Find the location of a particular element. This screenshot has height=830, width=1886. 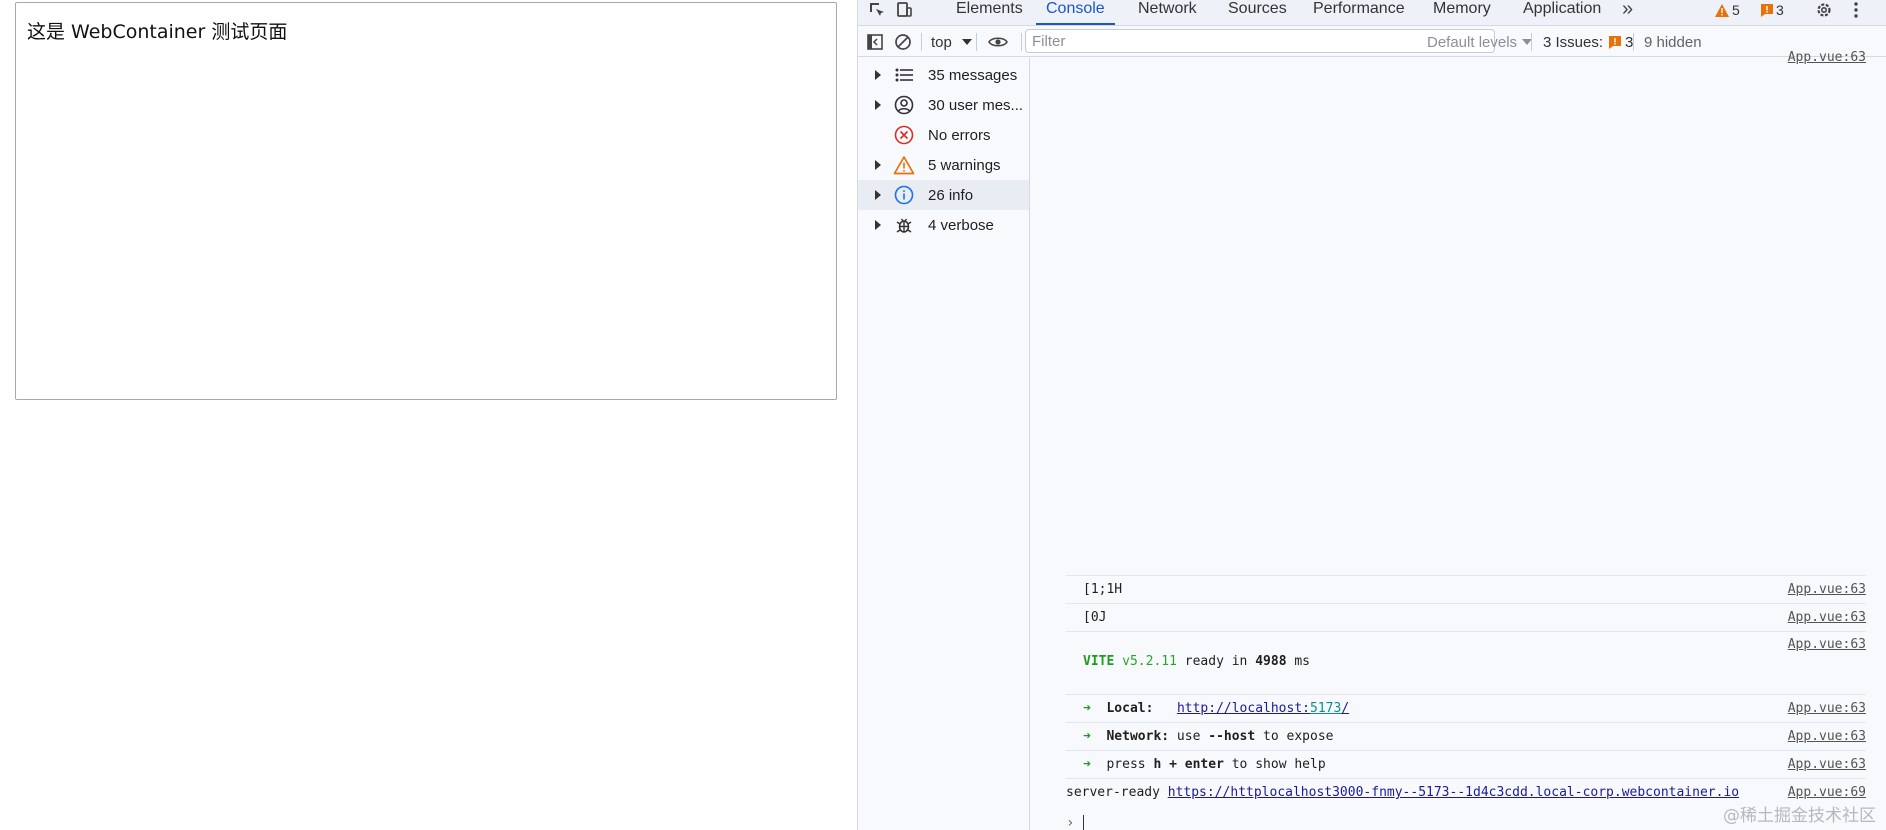

sidebar-item-messages: 35 messages is located at coordinates (943, 75).